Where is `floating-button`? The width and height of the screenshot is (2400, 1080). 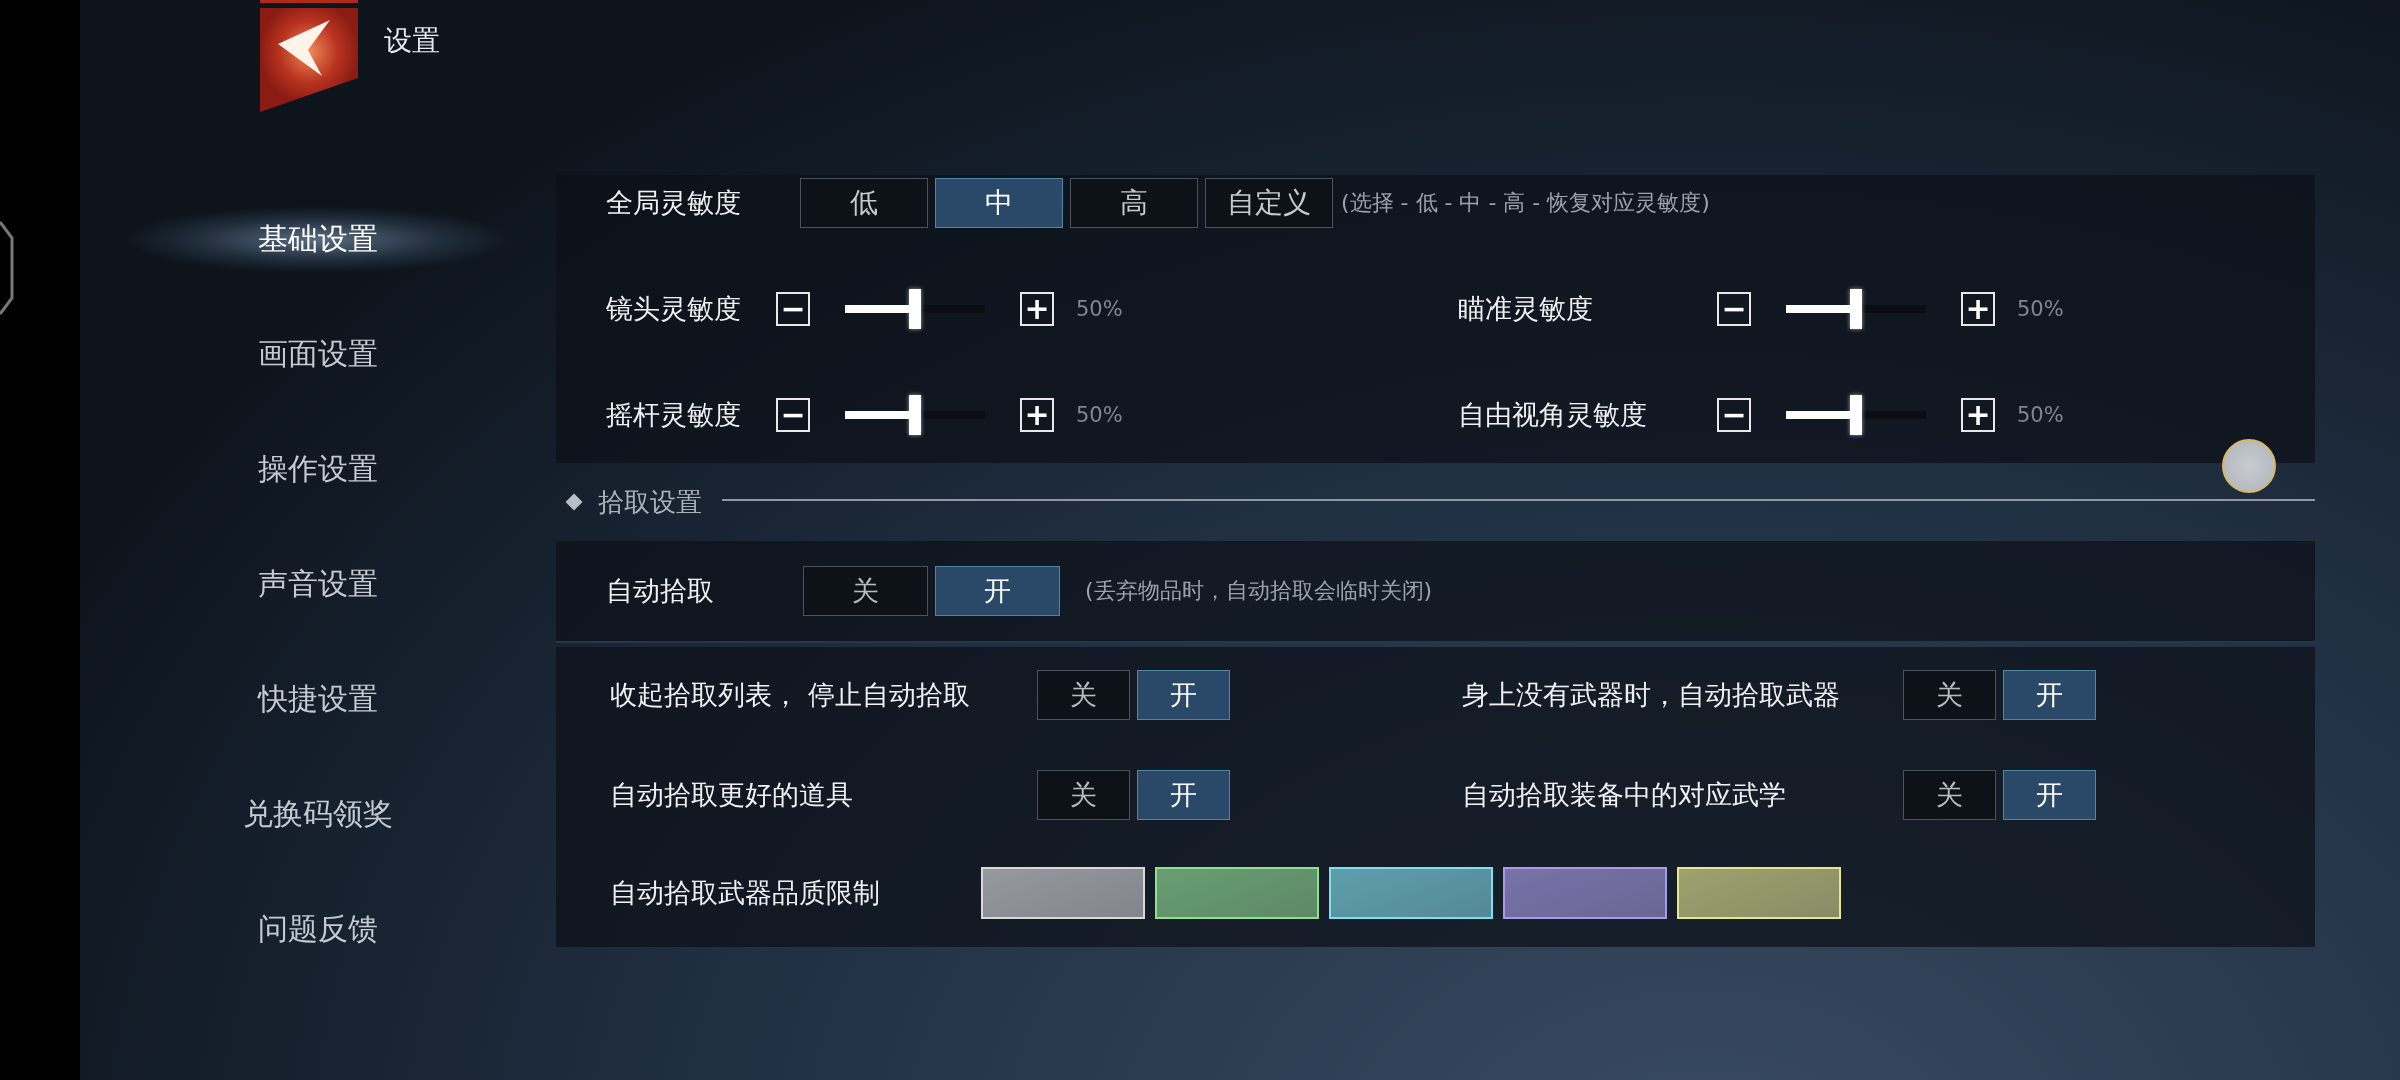 floating-button is located at coordinates (2249, 466).